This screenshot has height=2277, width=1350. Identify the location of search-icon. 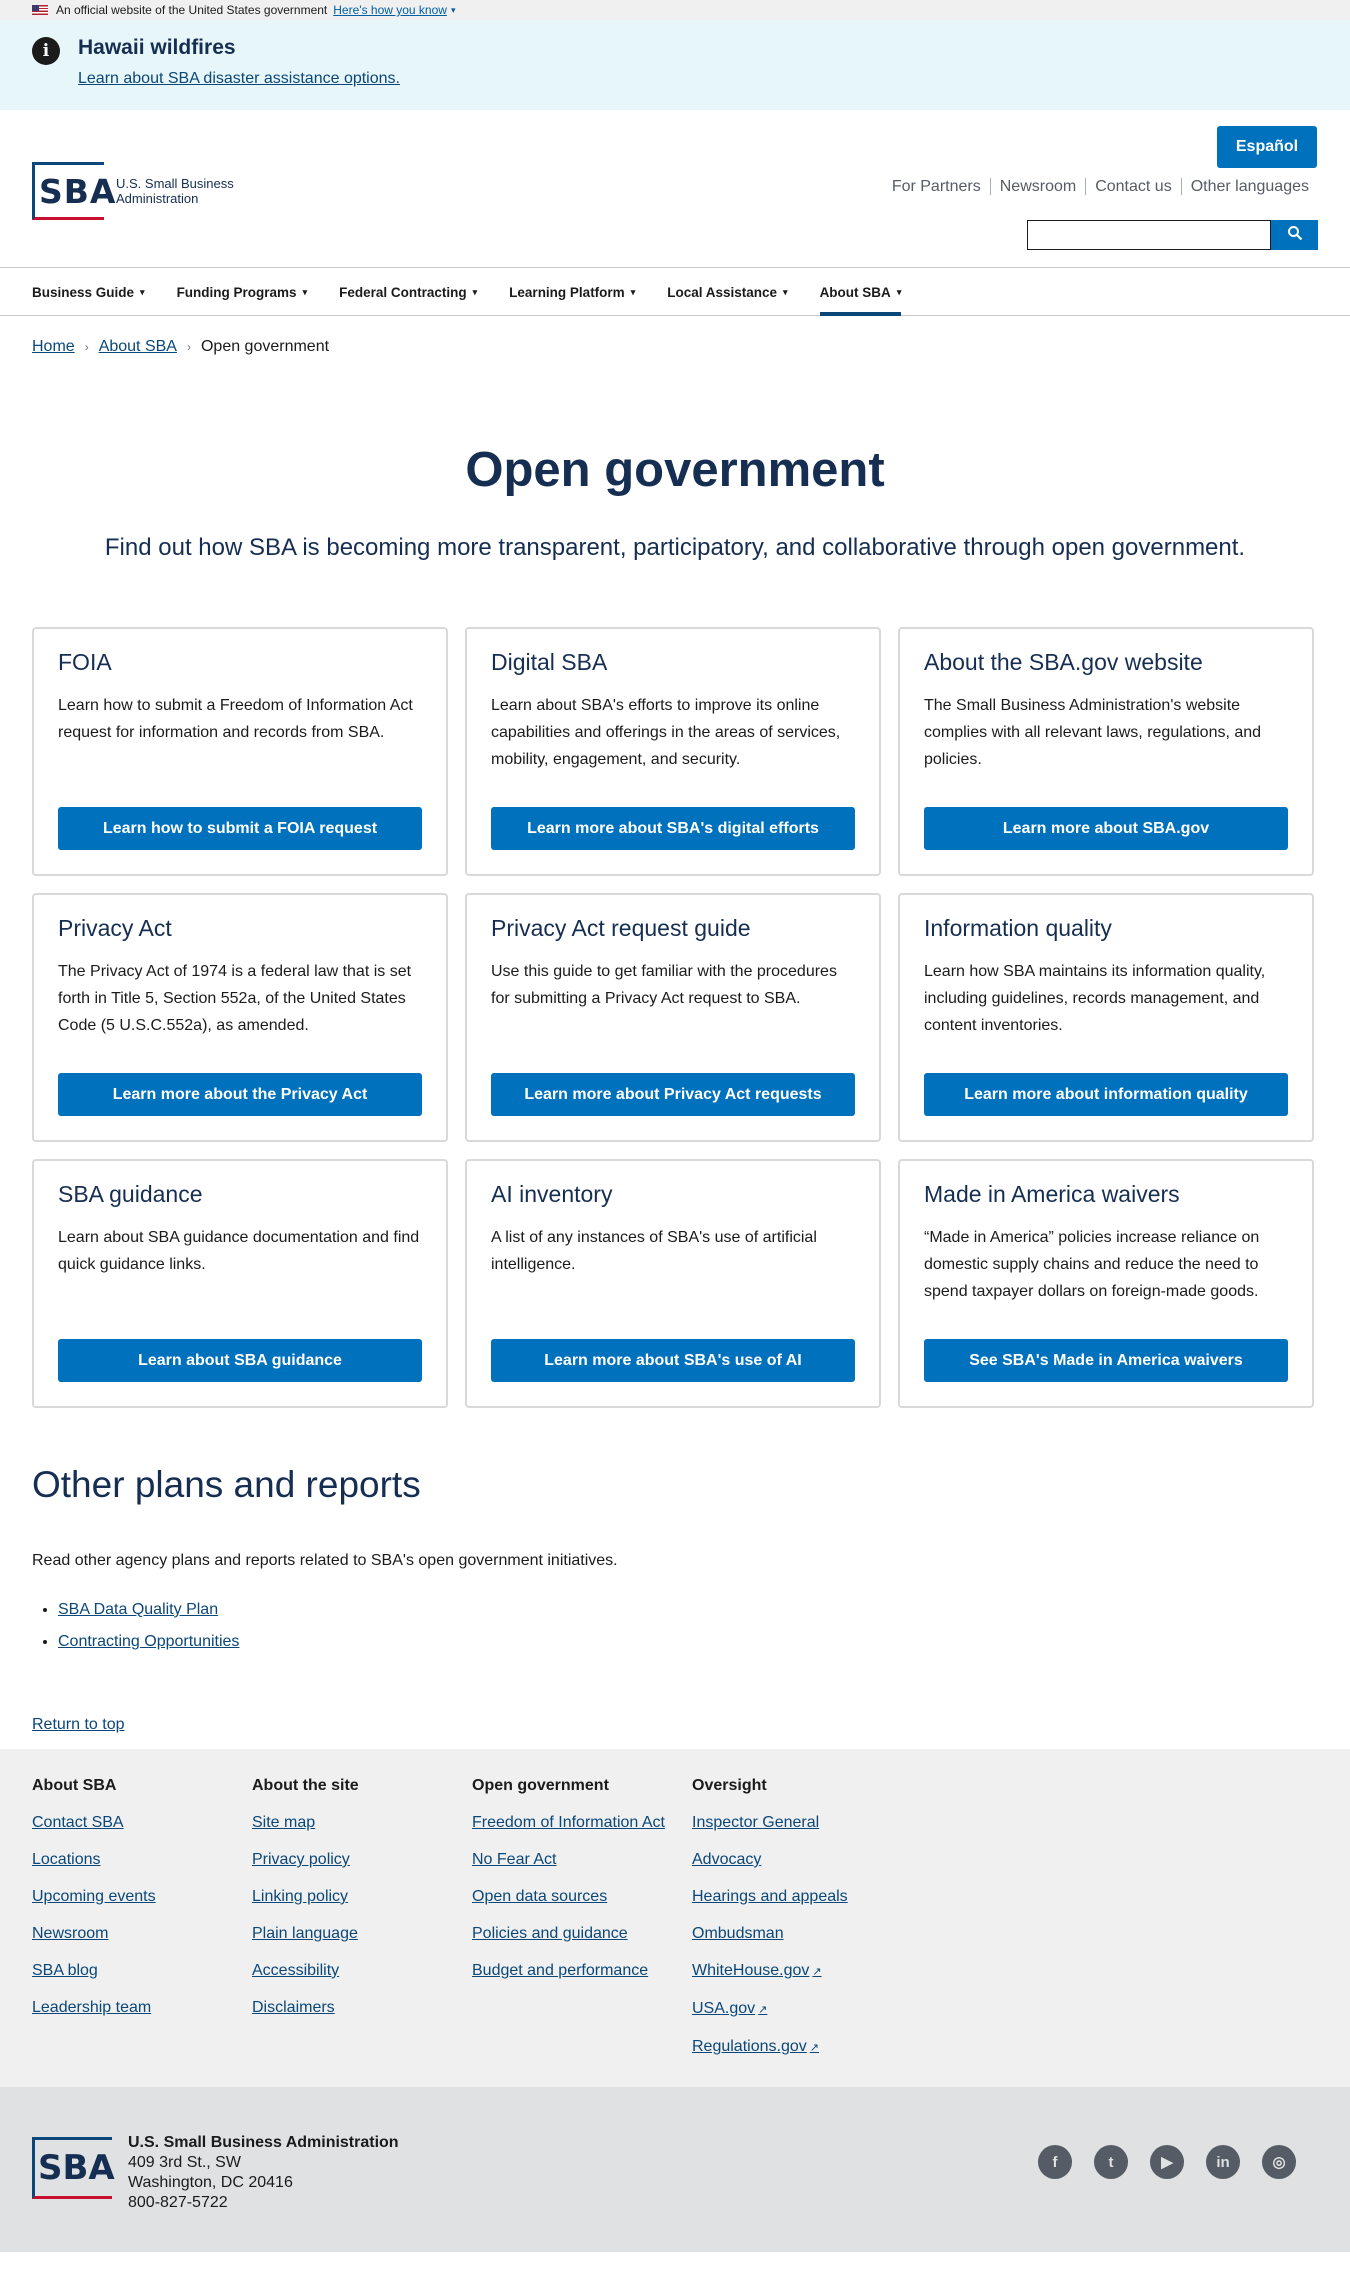
(1294, 232).